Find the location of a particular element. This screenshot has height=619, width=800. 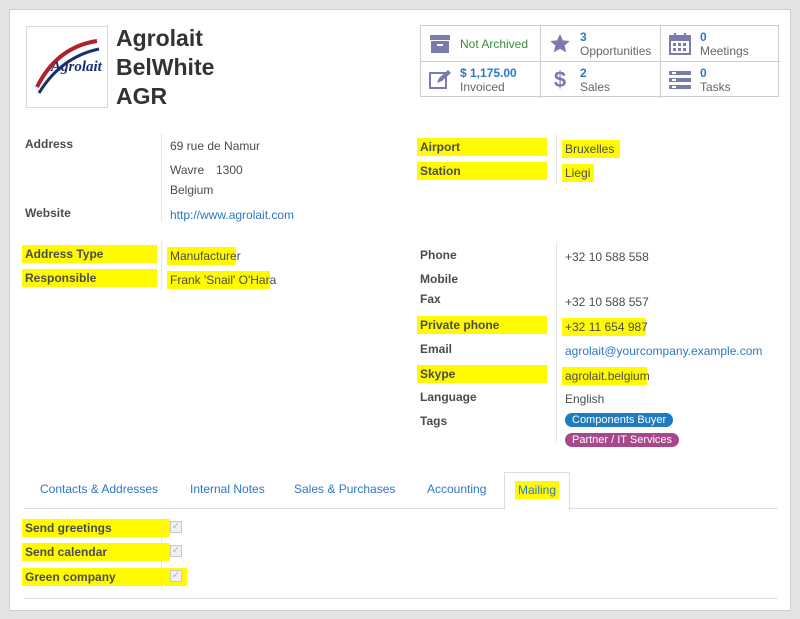

skype-field: agrolait.belgium is located at coordinates (606, 376).